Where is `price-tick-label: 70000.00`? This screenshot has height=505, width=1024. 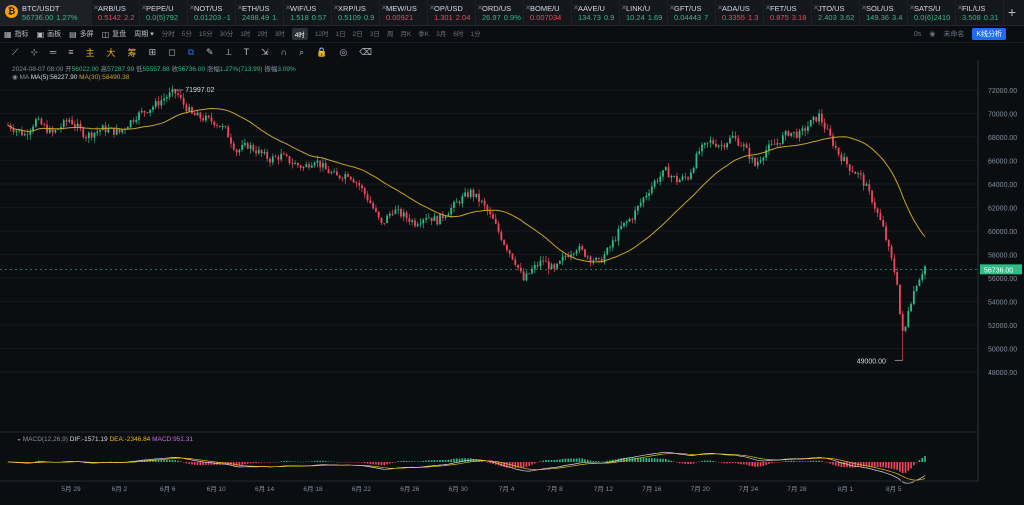 price-tick-label: 70000.00 is located at coordinates (1002, 115).